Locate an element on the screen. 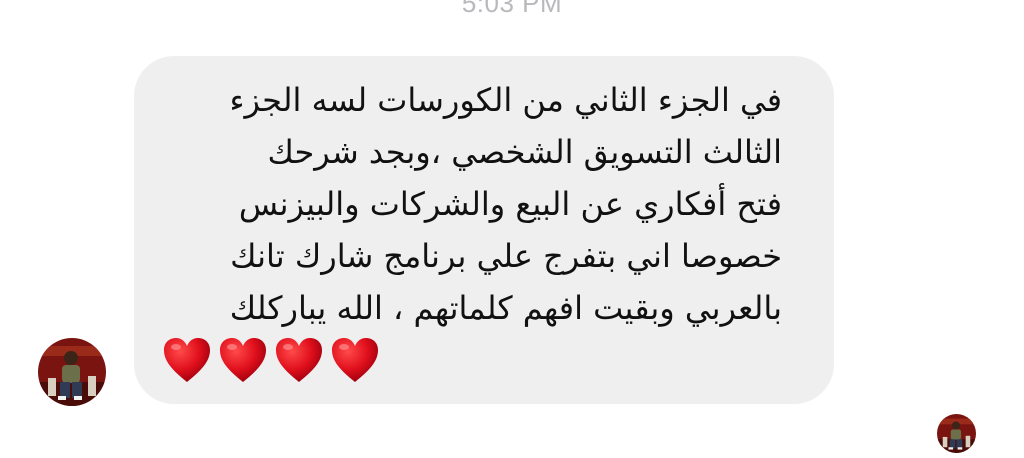 This screenshot has width=1024, height=458. heart-emoji-row is located at coordinates (271, 361).